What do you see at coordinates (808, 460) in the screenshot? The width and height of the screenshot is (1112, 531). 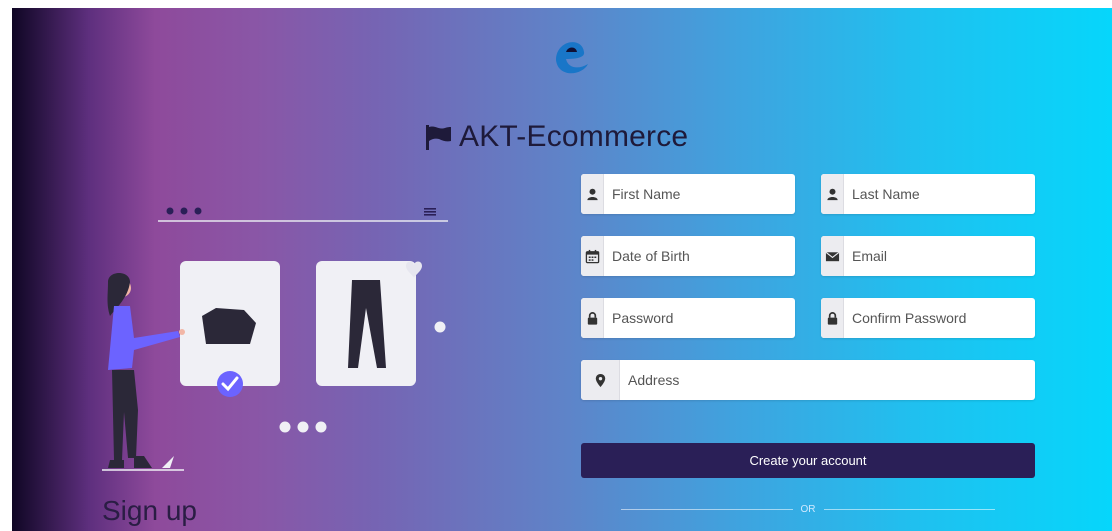 I see `create-account-button: Create your account` at bounding box center [808, 460].